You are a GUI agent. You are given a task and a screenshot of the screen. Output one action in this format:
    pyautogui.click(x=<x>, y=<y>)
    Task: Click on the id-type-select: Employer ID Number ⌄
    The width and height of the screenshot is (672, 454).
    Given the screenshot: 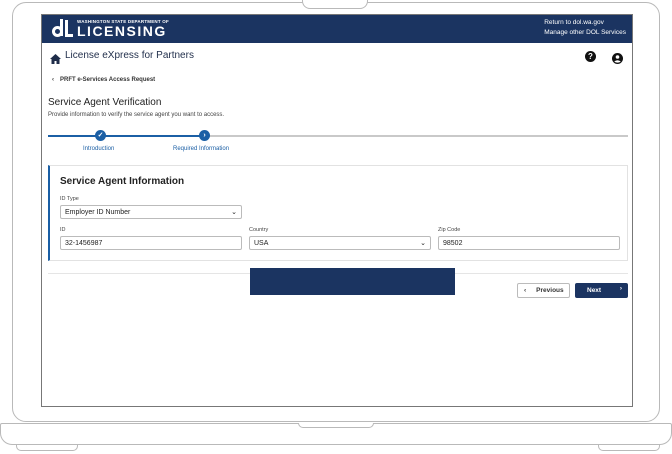 What is the action you would take?
    pyautogui.click(x=151, y=212)
    